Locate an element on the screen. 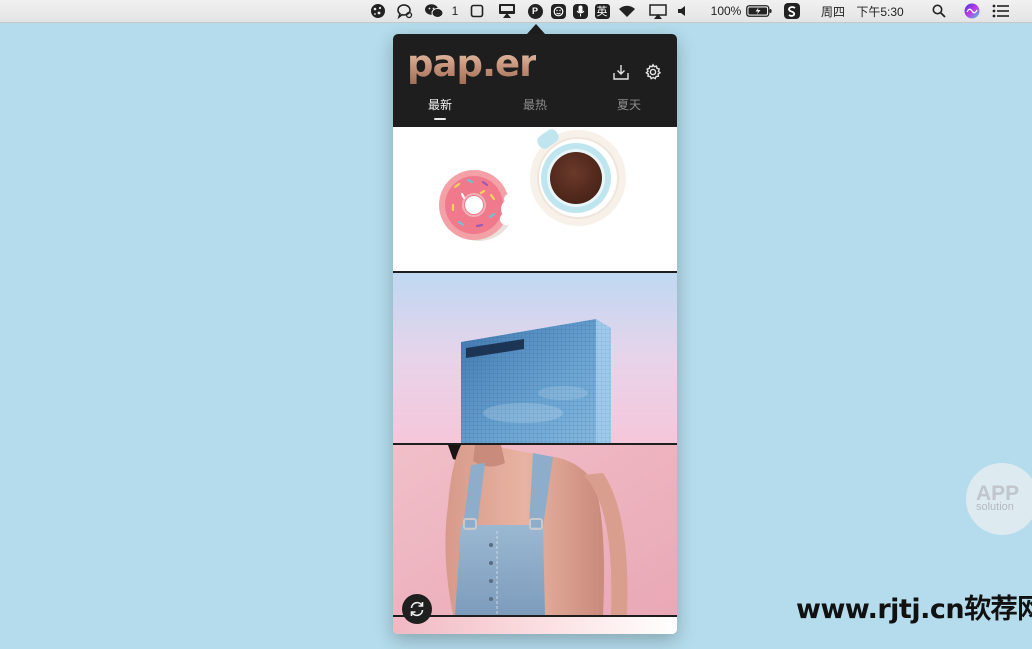 This screenshot has width=1032, height=649. day-label: 周四 is located at coordinates (833, 11).